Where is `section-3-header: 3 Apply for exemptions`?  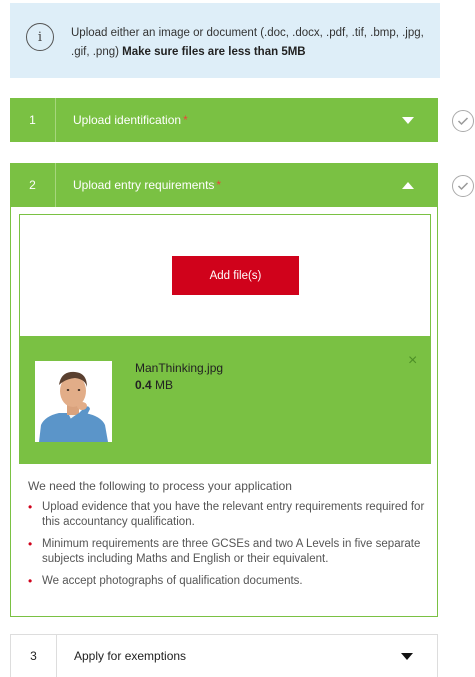 section-3-header: 3 Apply for exemptions is located at coordinates (224, 655).